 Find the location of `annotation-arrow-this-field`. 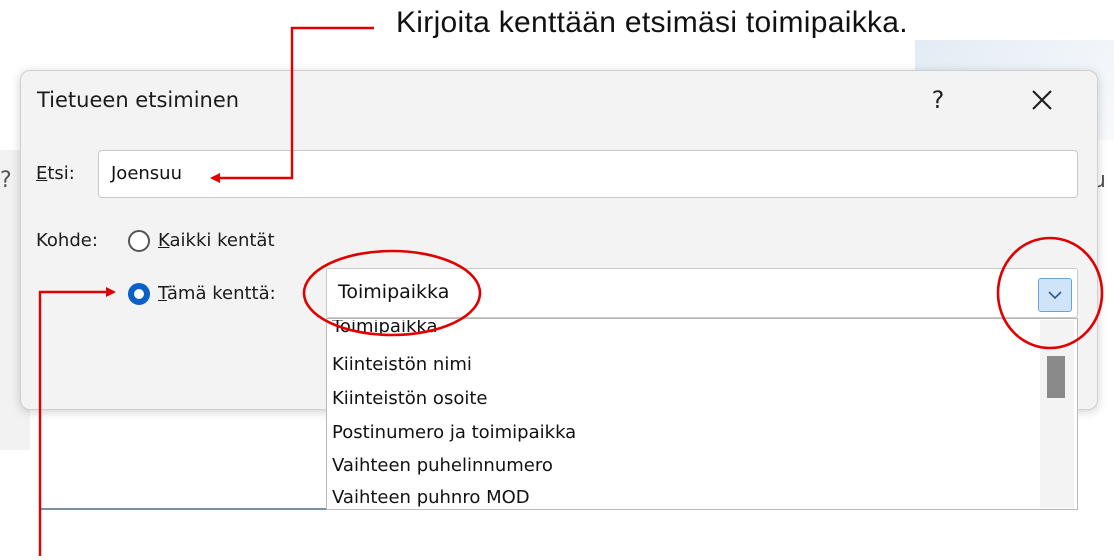

annotation-arrow-this-field is located at coordinates (77, 421).